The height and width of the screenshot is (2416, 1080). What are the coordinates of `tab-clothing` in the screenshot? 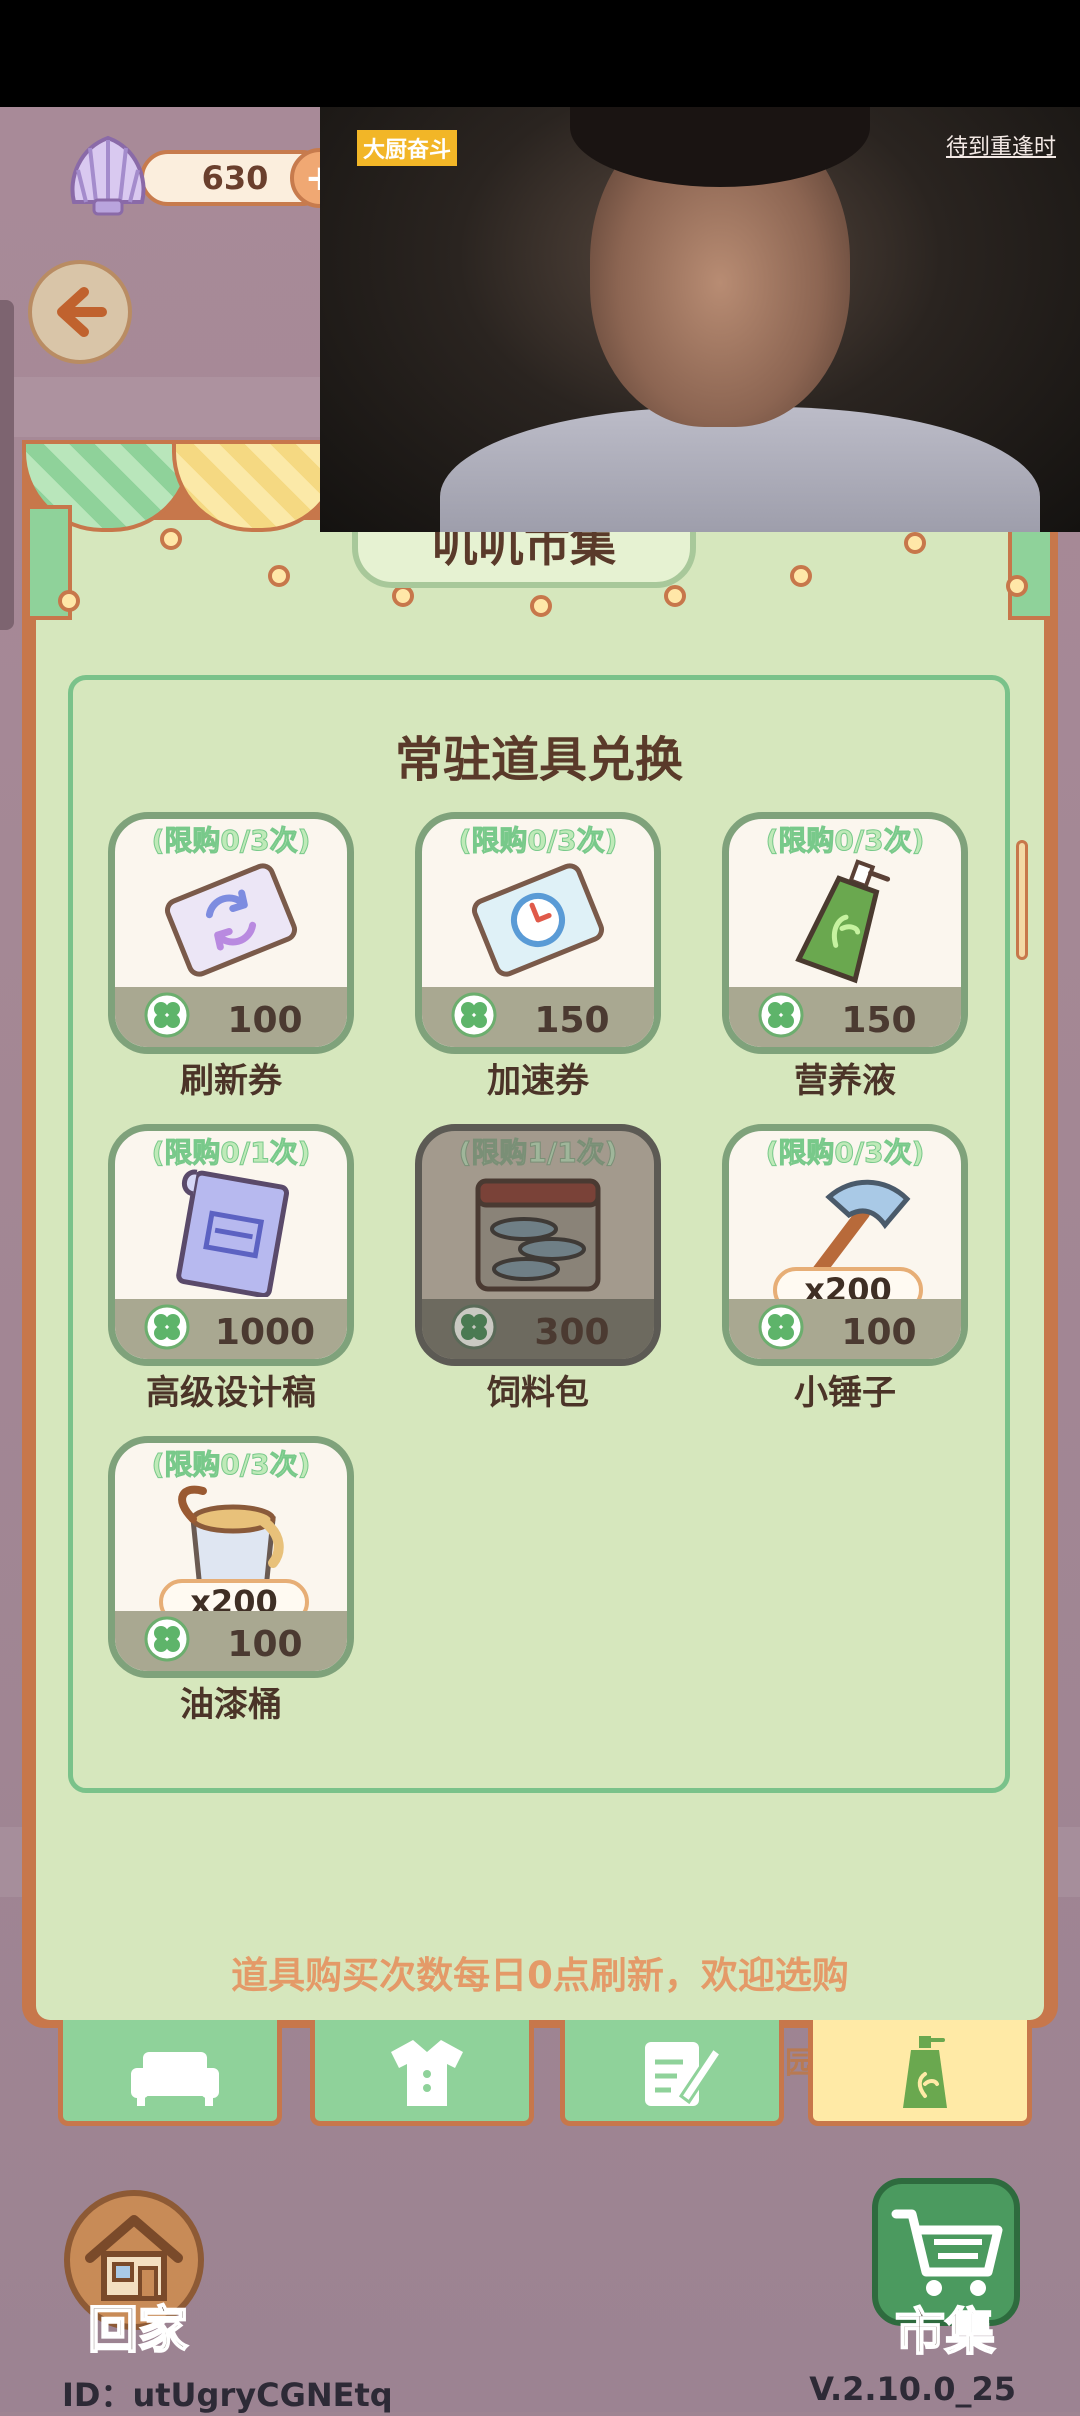 It's located at (422, 2073).